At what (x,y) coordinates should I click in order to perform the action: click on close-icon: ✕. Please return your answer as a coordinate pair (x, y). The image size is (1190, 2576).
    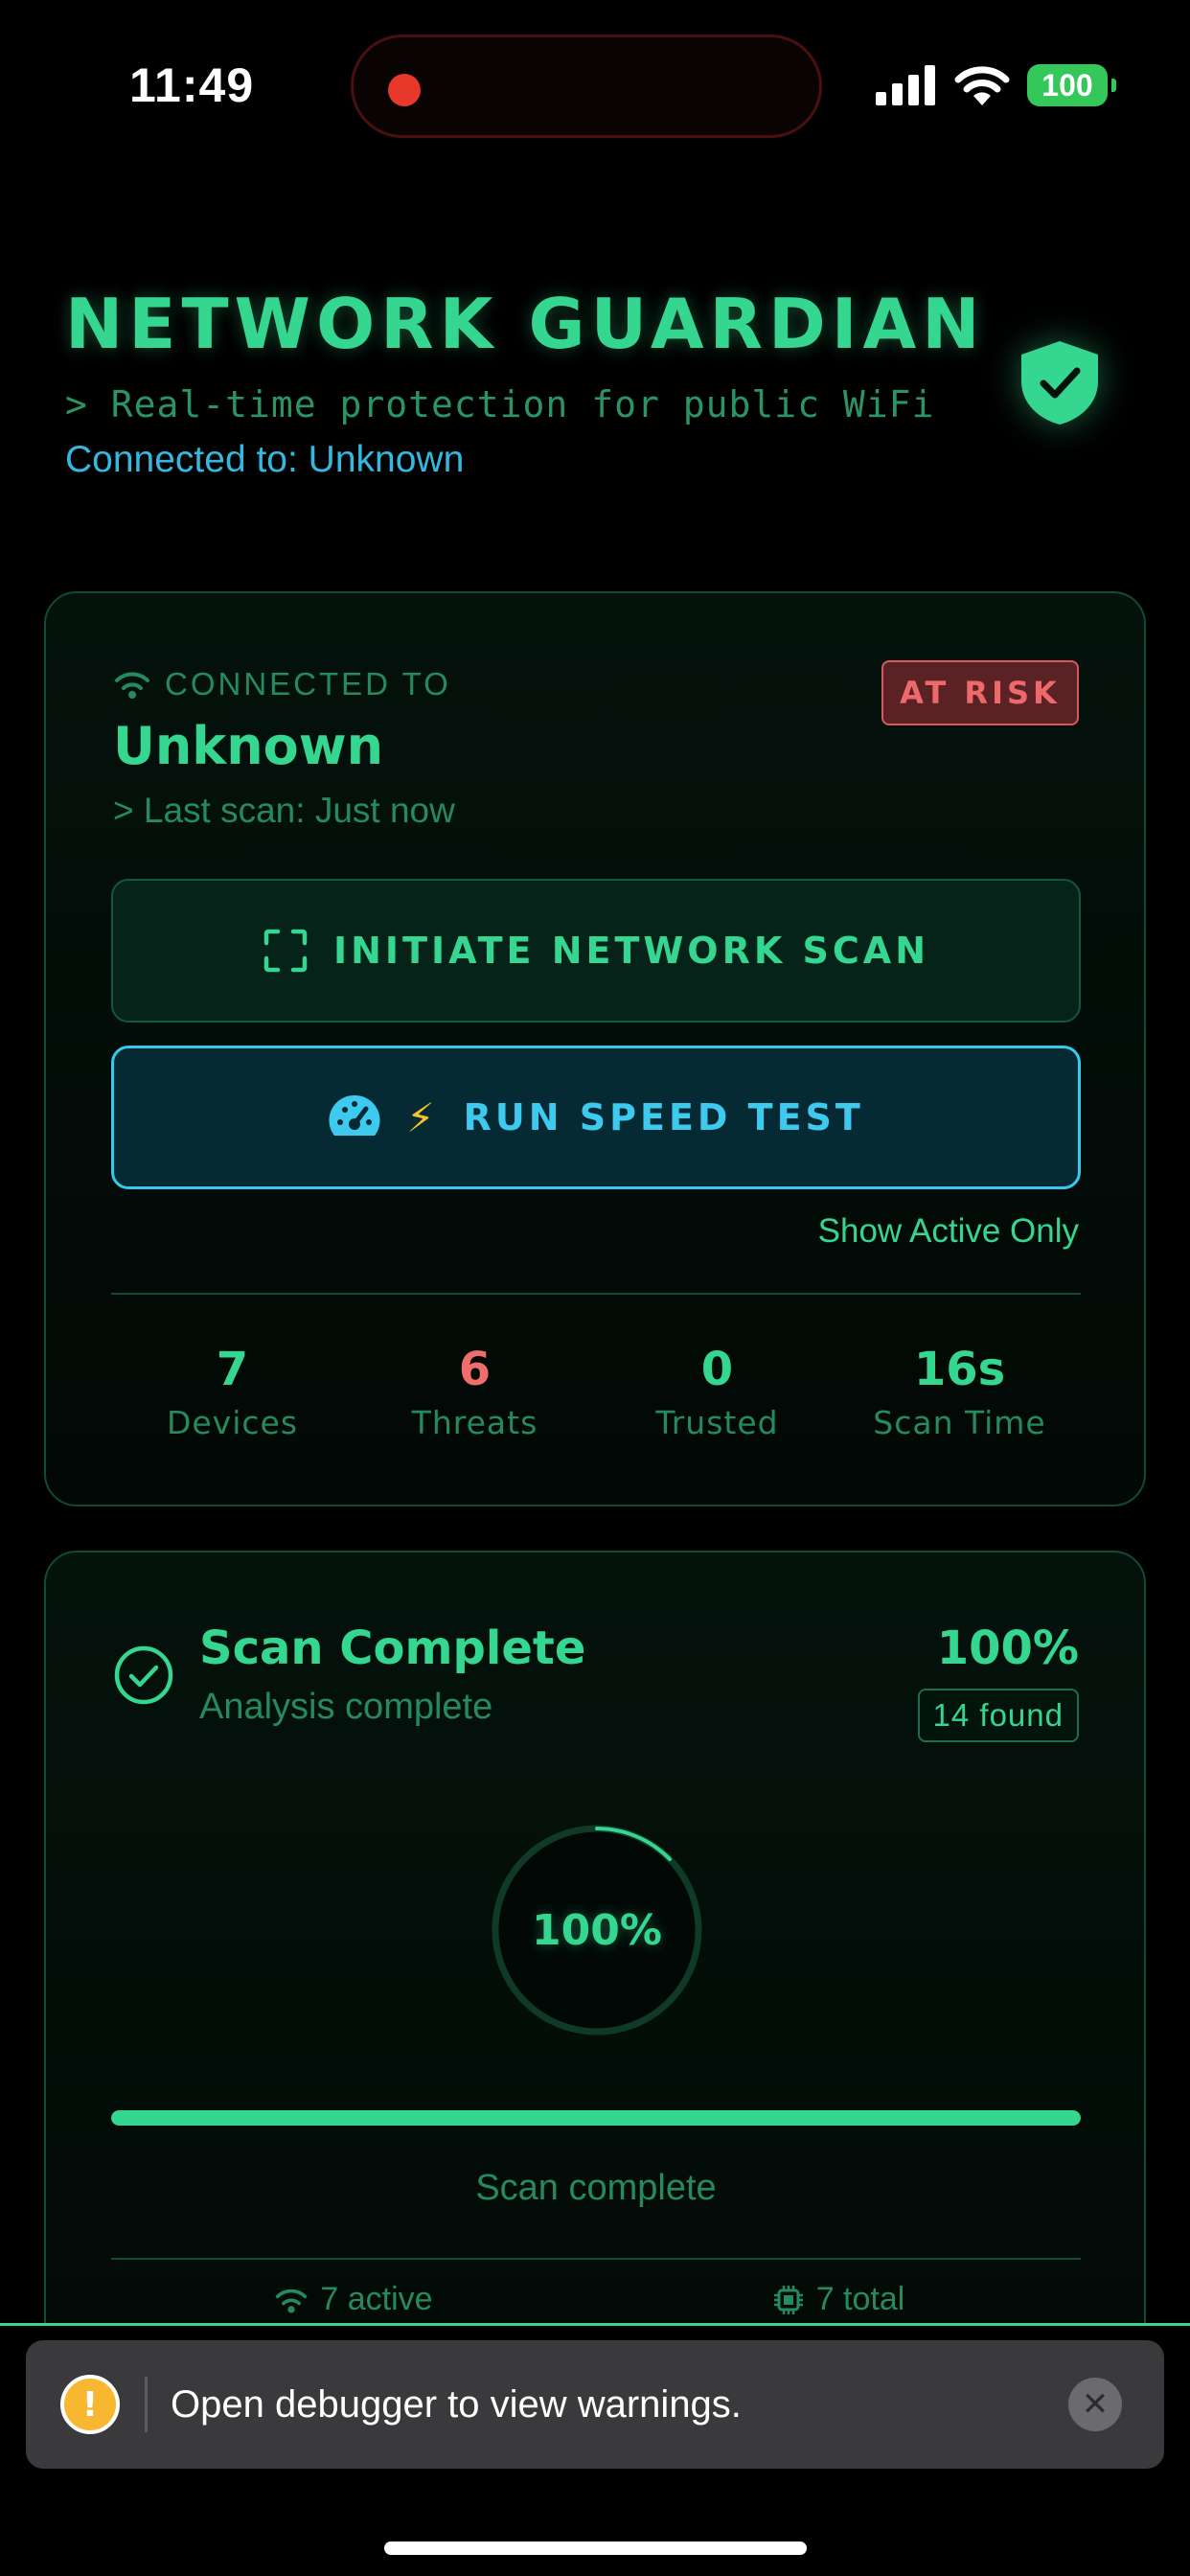
    Looking at the image, I should click on (1095, 2404).